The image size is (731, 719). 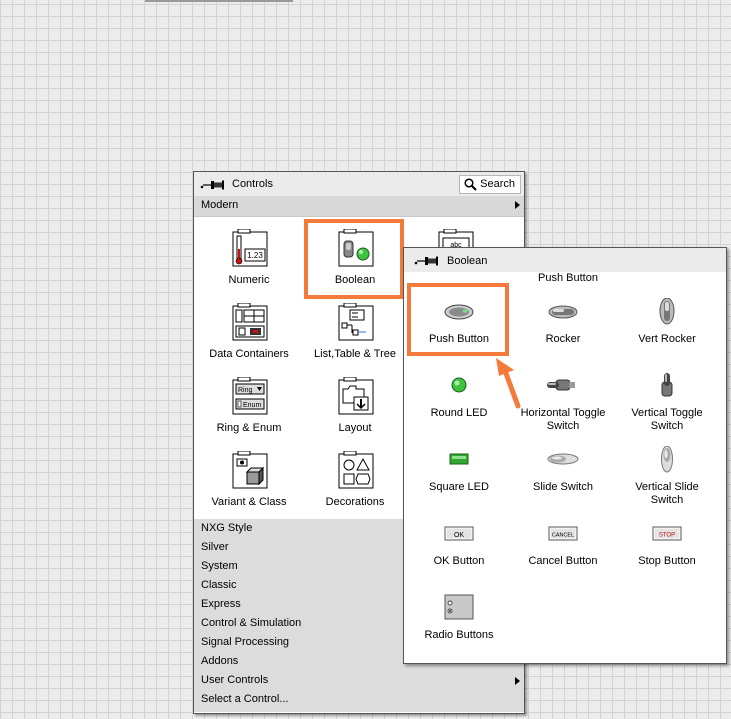 I want to click on palette-item-label: Numeric, so click(x=249, y=280).